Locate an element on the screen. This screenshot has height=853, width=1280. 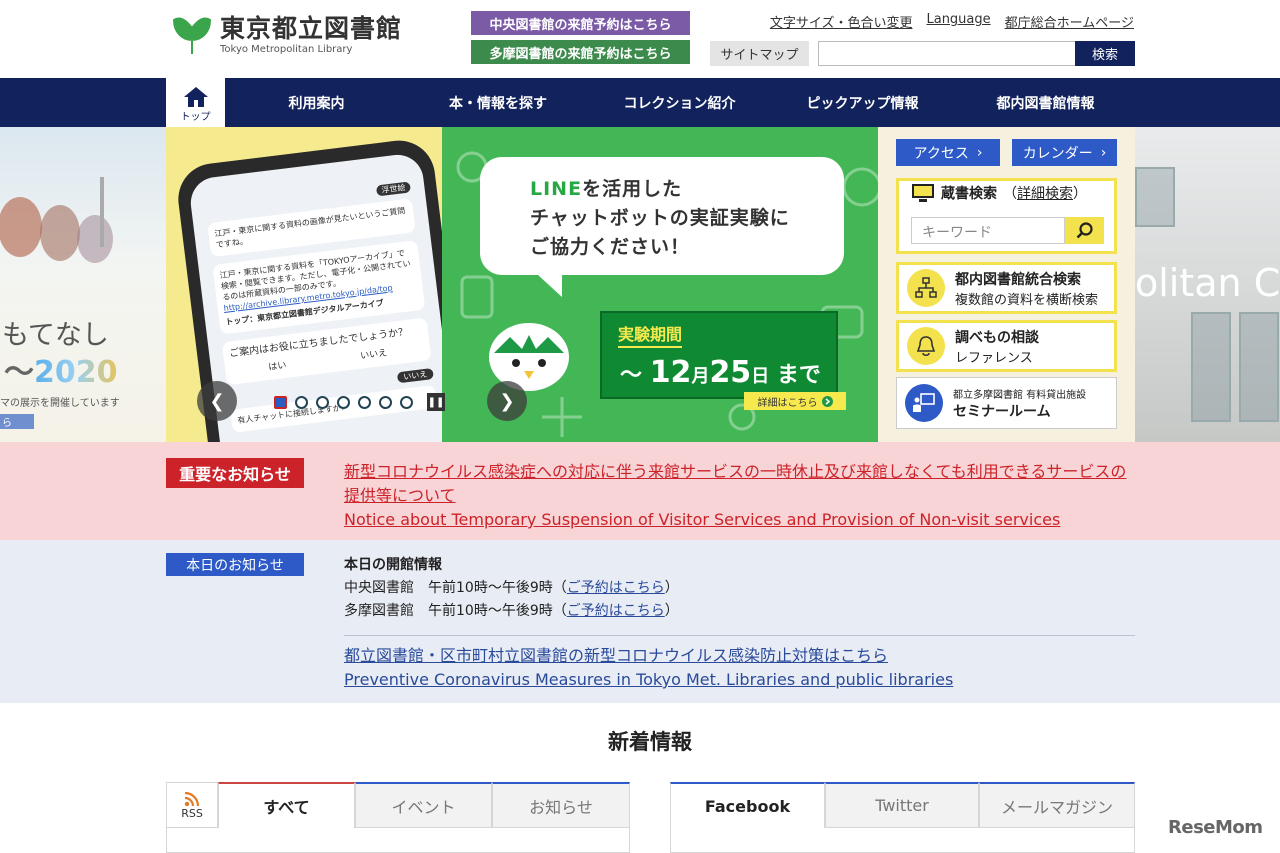
arrow-circle-icon is located at coordinates (827, 401).